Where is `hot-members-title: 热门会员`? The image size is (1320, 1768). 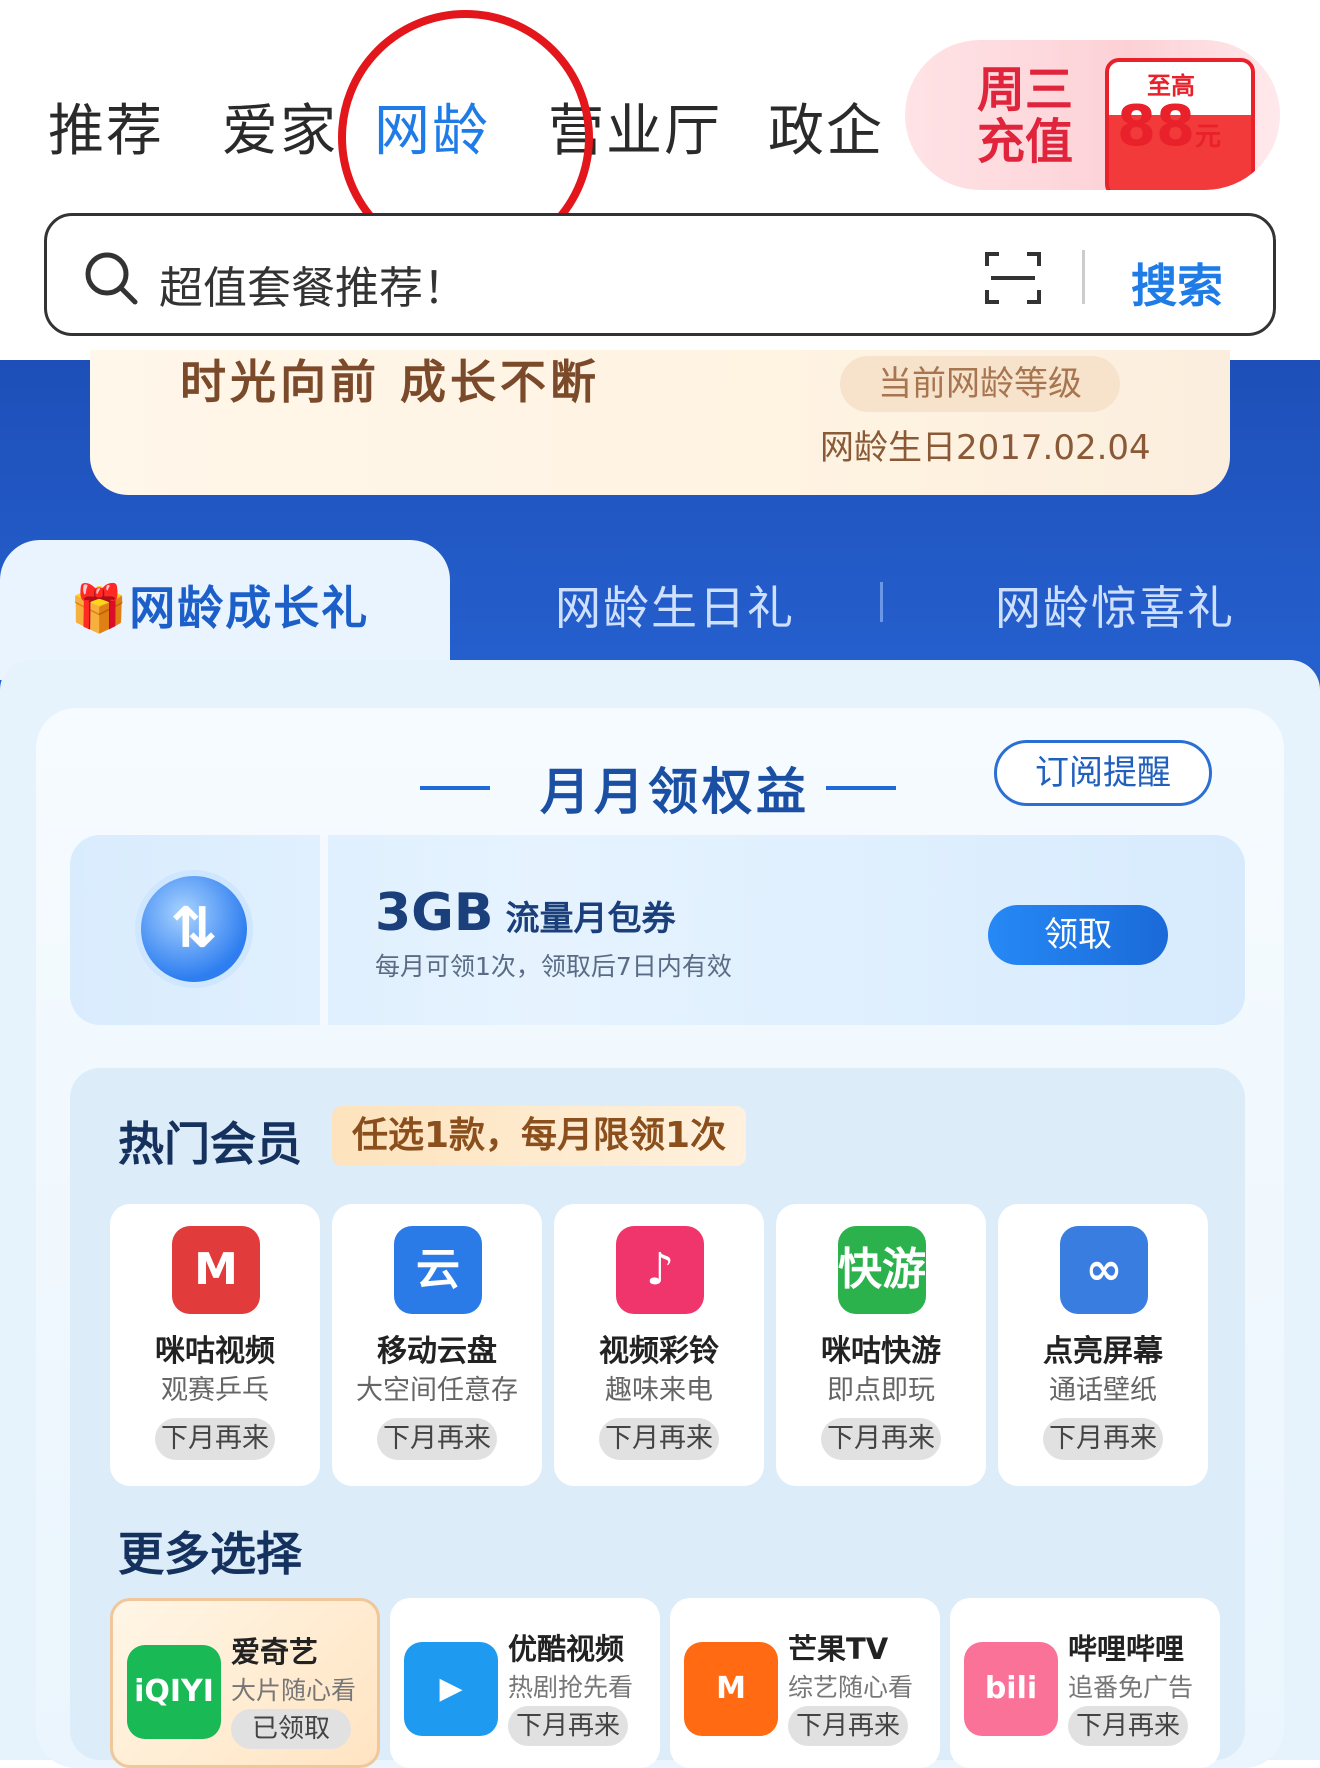
hot-members-title: 热门会员 is located at coordinates (210, 1144).